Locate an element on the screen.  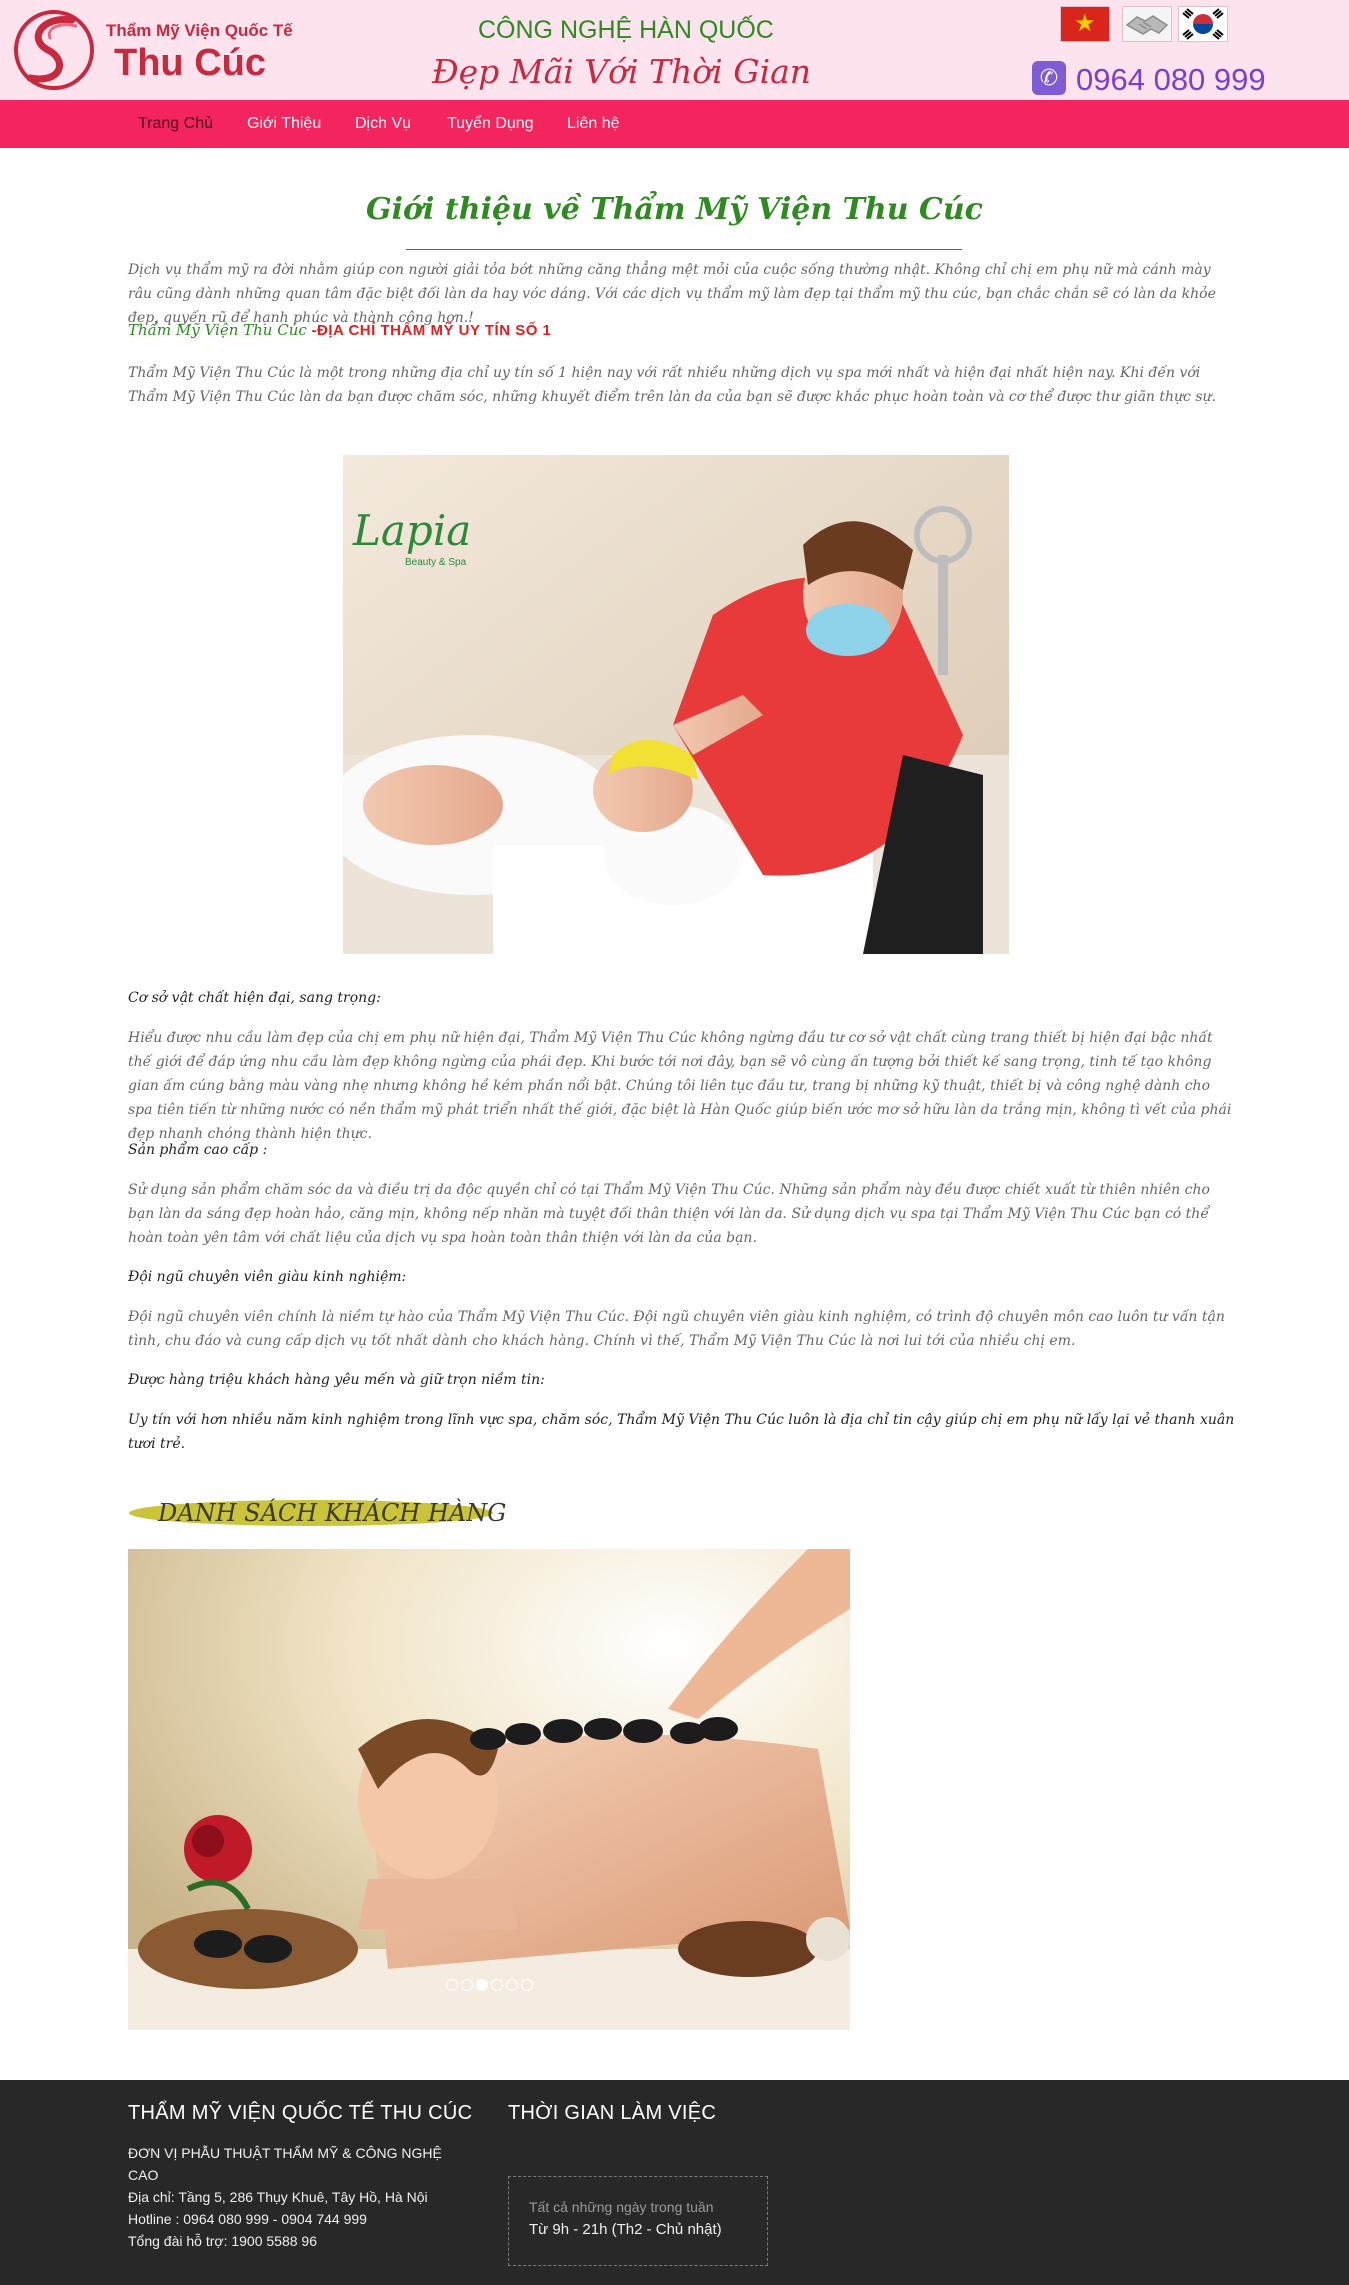
nav-item-contact: Liên hệ is located at coordinates (593, 124).